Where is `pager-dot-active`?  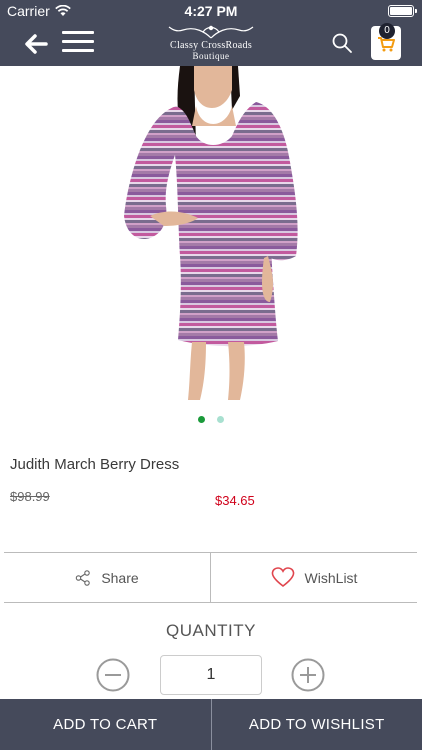 pager-dot-active is located at coordinates (201, 419).